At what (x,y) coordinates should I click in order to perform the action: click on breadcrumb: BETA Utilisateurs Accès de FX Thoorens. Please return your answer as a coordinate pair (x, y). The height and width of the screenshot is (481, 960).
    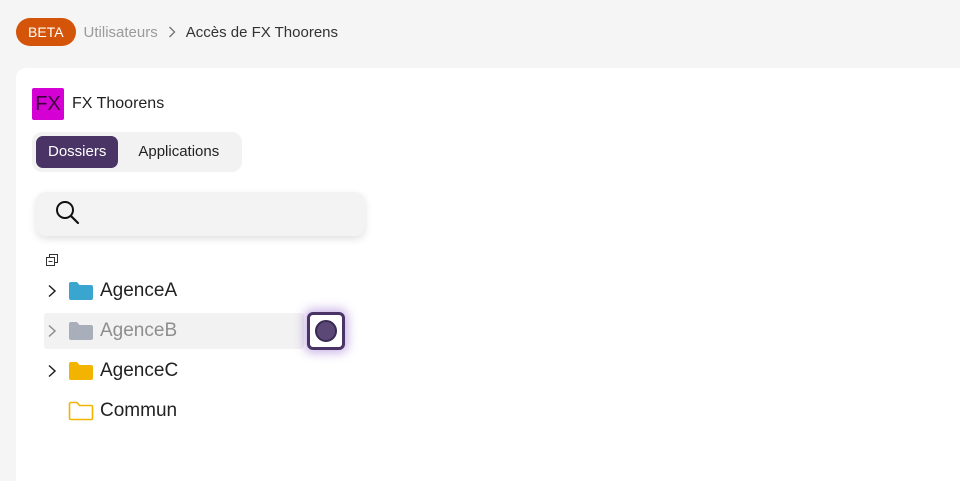
    Looking at the image, I should click on (480, 32).